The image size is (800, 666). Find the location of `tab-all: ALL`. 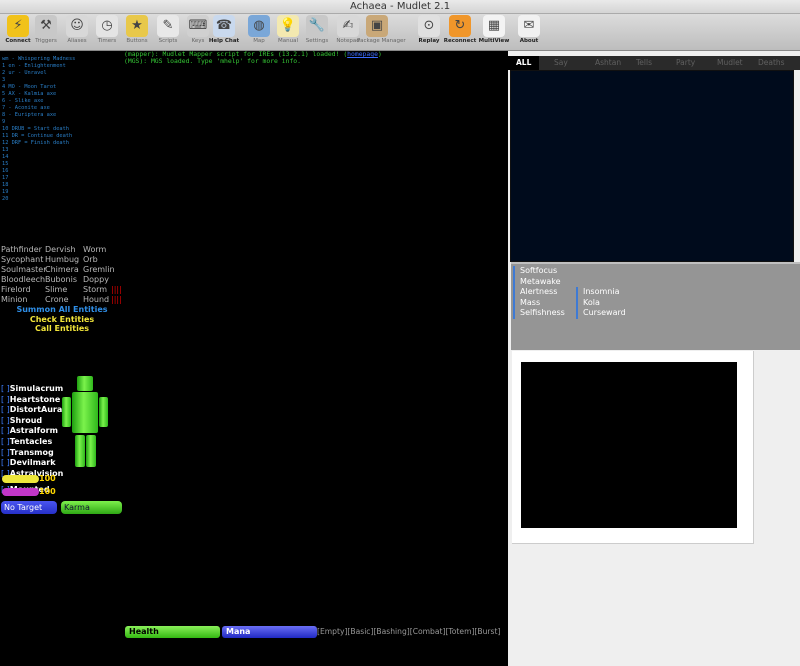

tab-all: ALL is located at coordinates (524, 63).